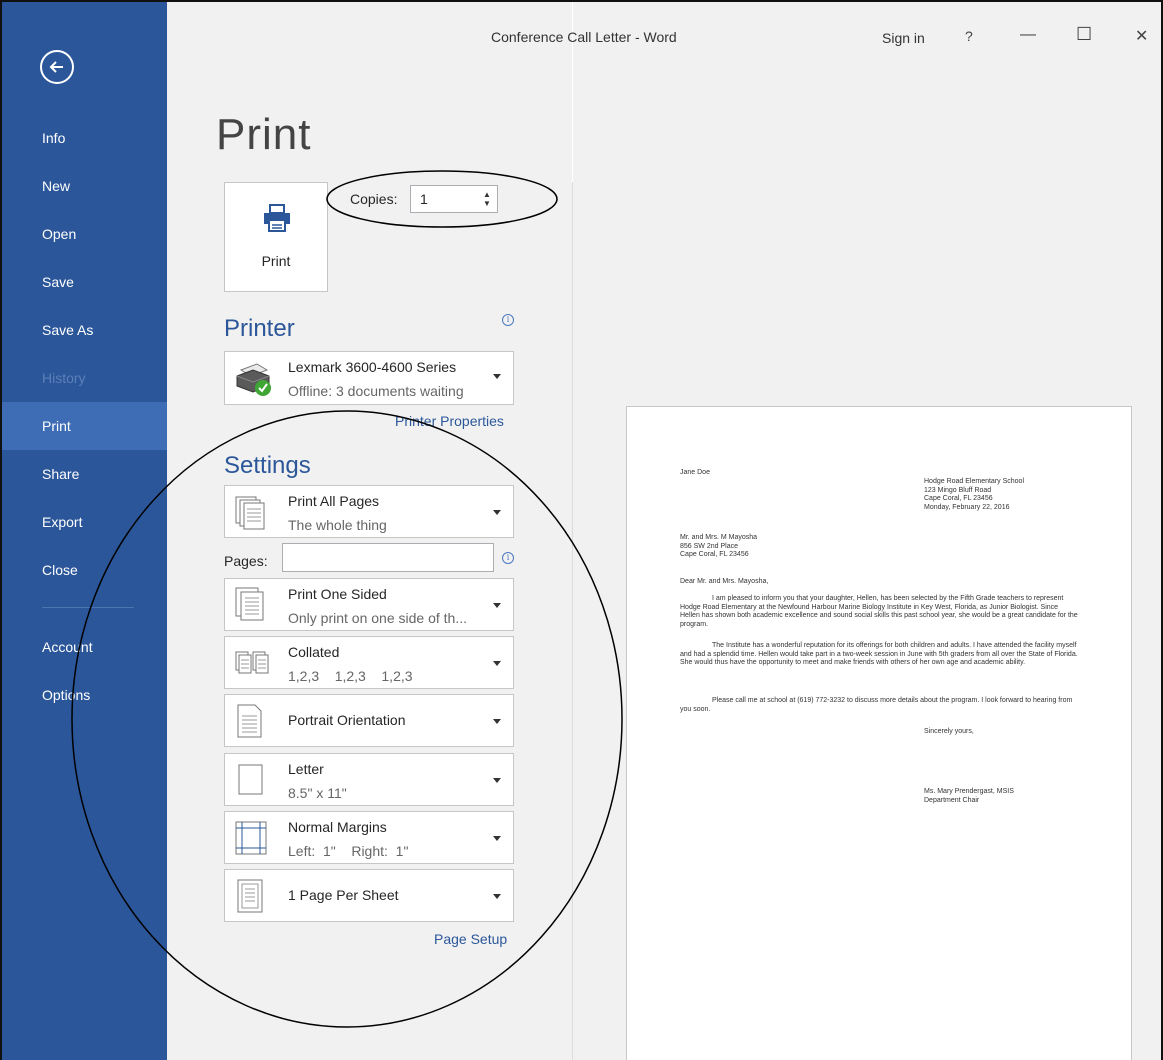 The width and height of the screenshot is (1163, 1060). I want to click on print-button: Print, so click(276, 237).